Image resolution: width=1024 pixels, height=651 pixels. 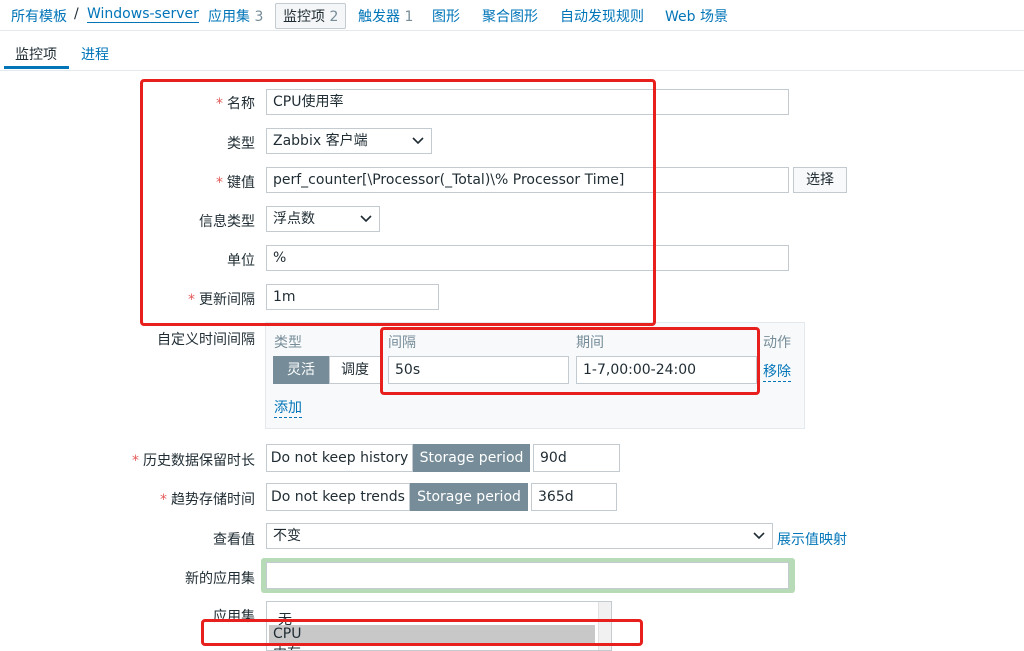 I want to click on tab-applications-label: 应用集, so click(x=229, y=17).